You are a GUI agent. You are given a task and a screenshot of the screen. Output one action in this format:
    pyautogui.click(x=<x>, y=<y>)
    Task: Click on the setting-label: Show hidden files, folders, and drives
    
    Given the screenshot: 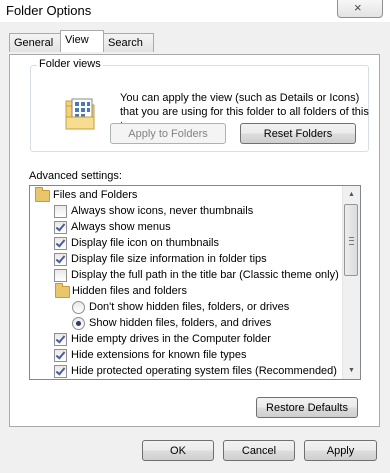 What is the action you would take?
    pyautogui.click(x=180, y=323)
    